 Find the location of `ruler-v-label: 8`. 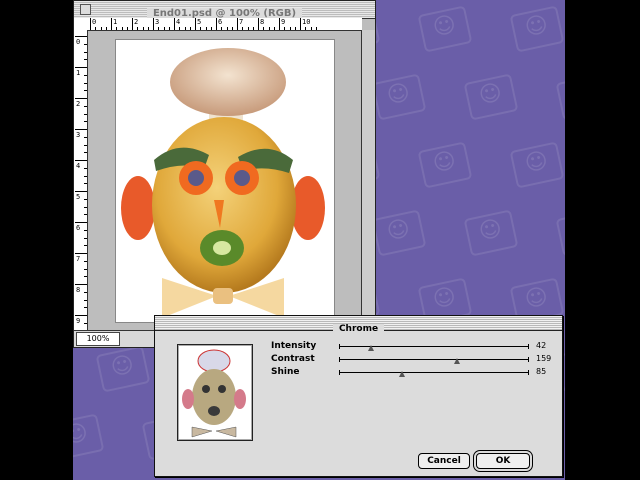

ruler-v-label: 8 is located at coordinates (78, 290).